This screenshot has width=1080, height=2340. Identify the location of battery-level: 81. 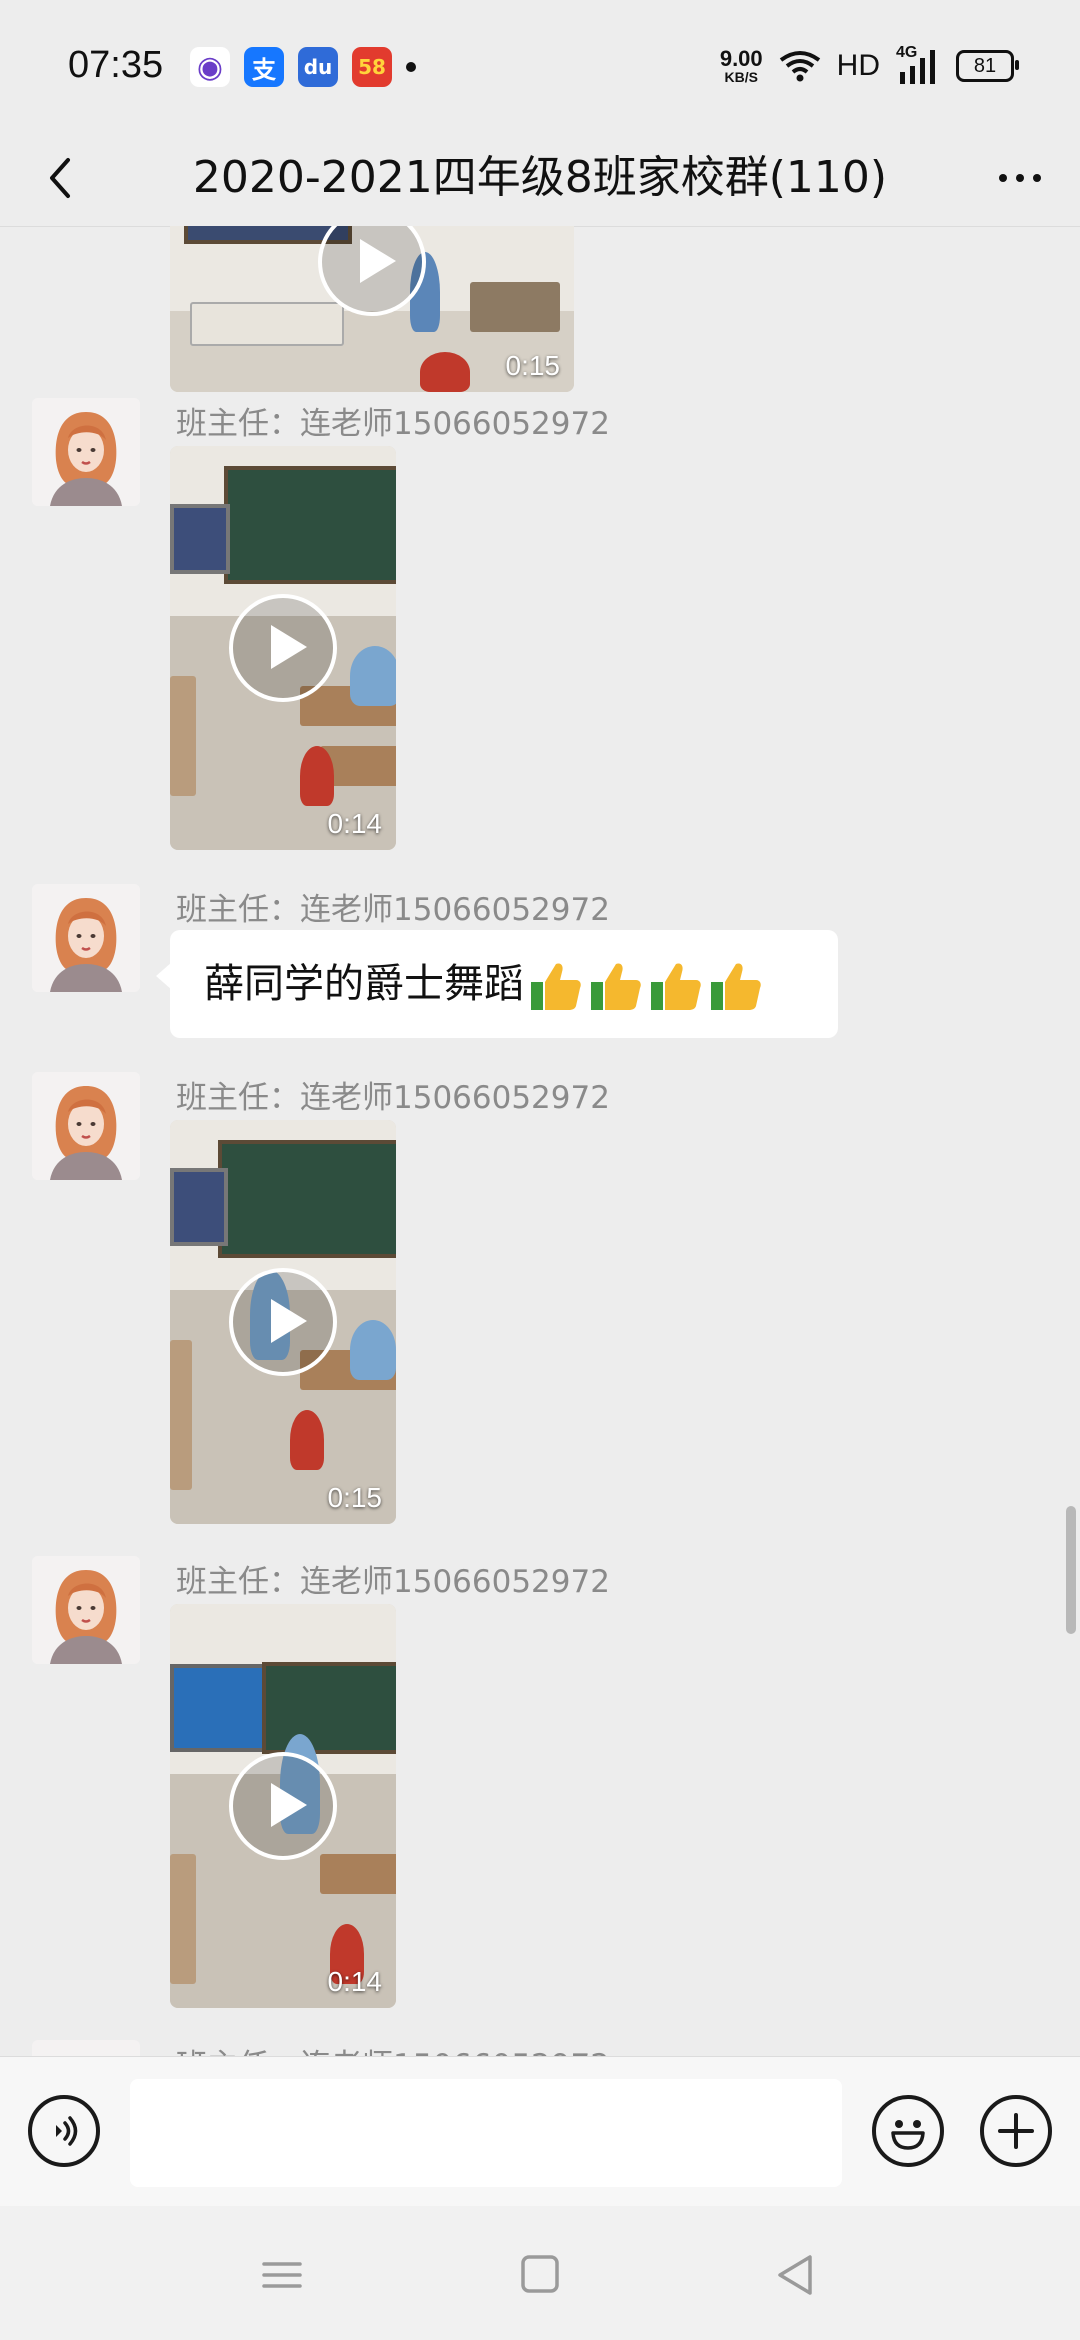
(985, 65).